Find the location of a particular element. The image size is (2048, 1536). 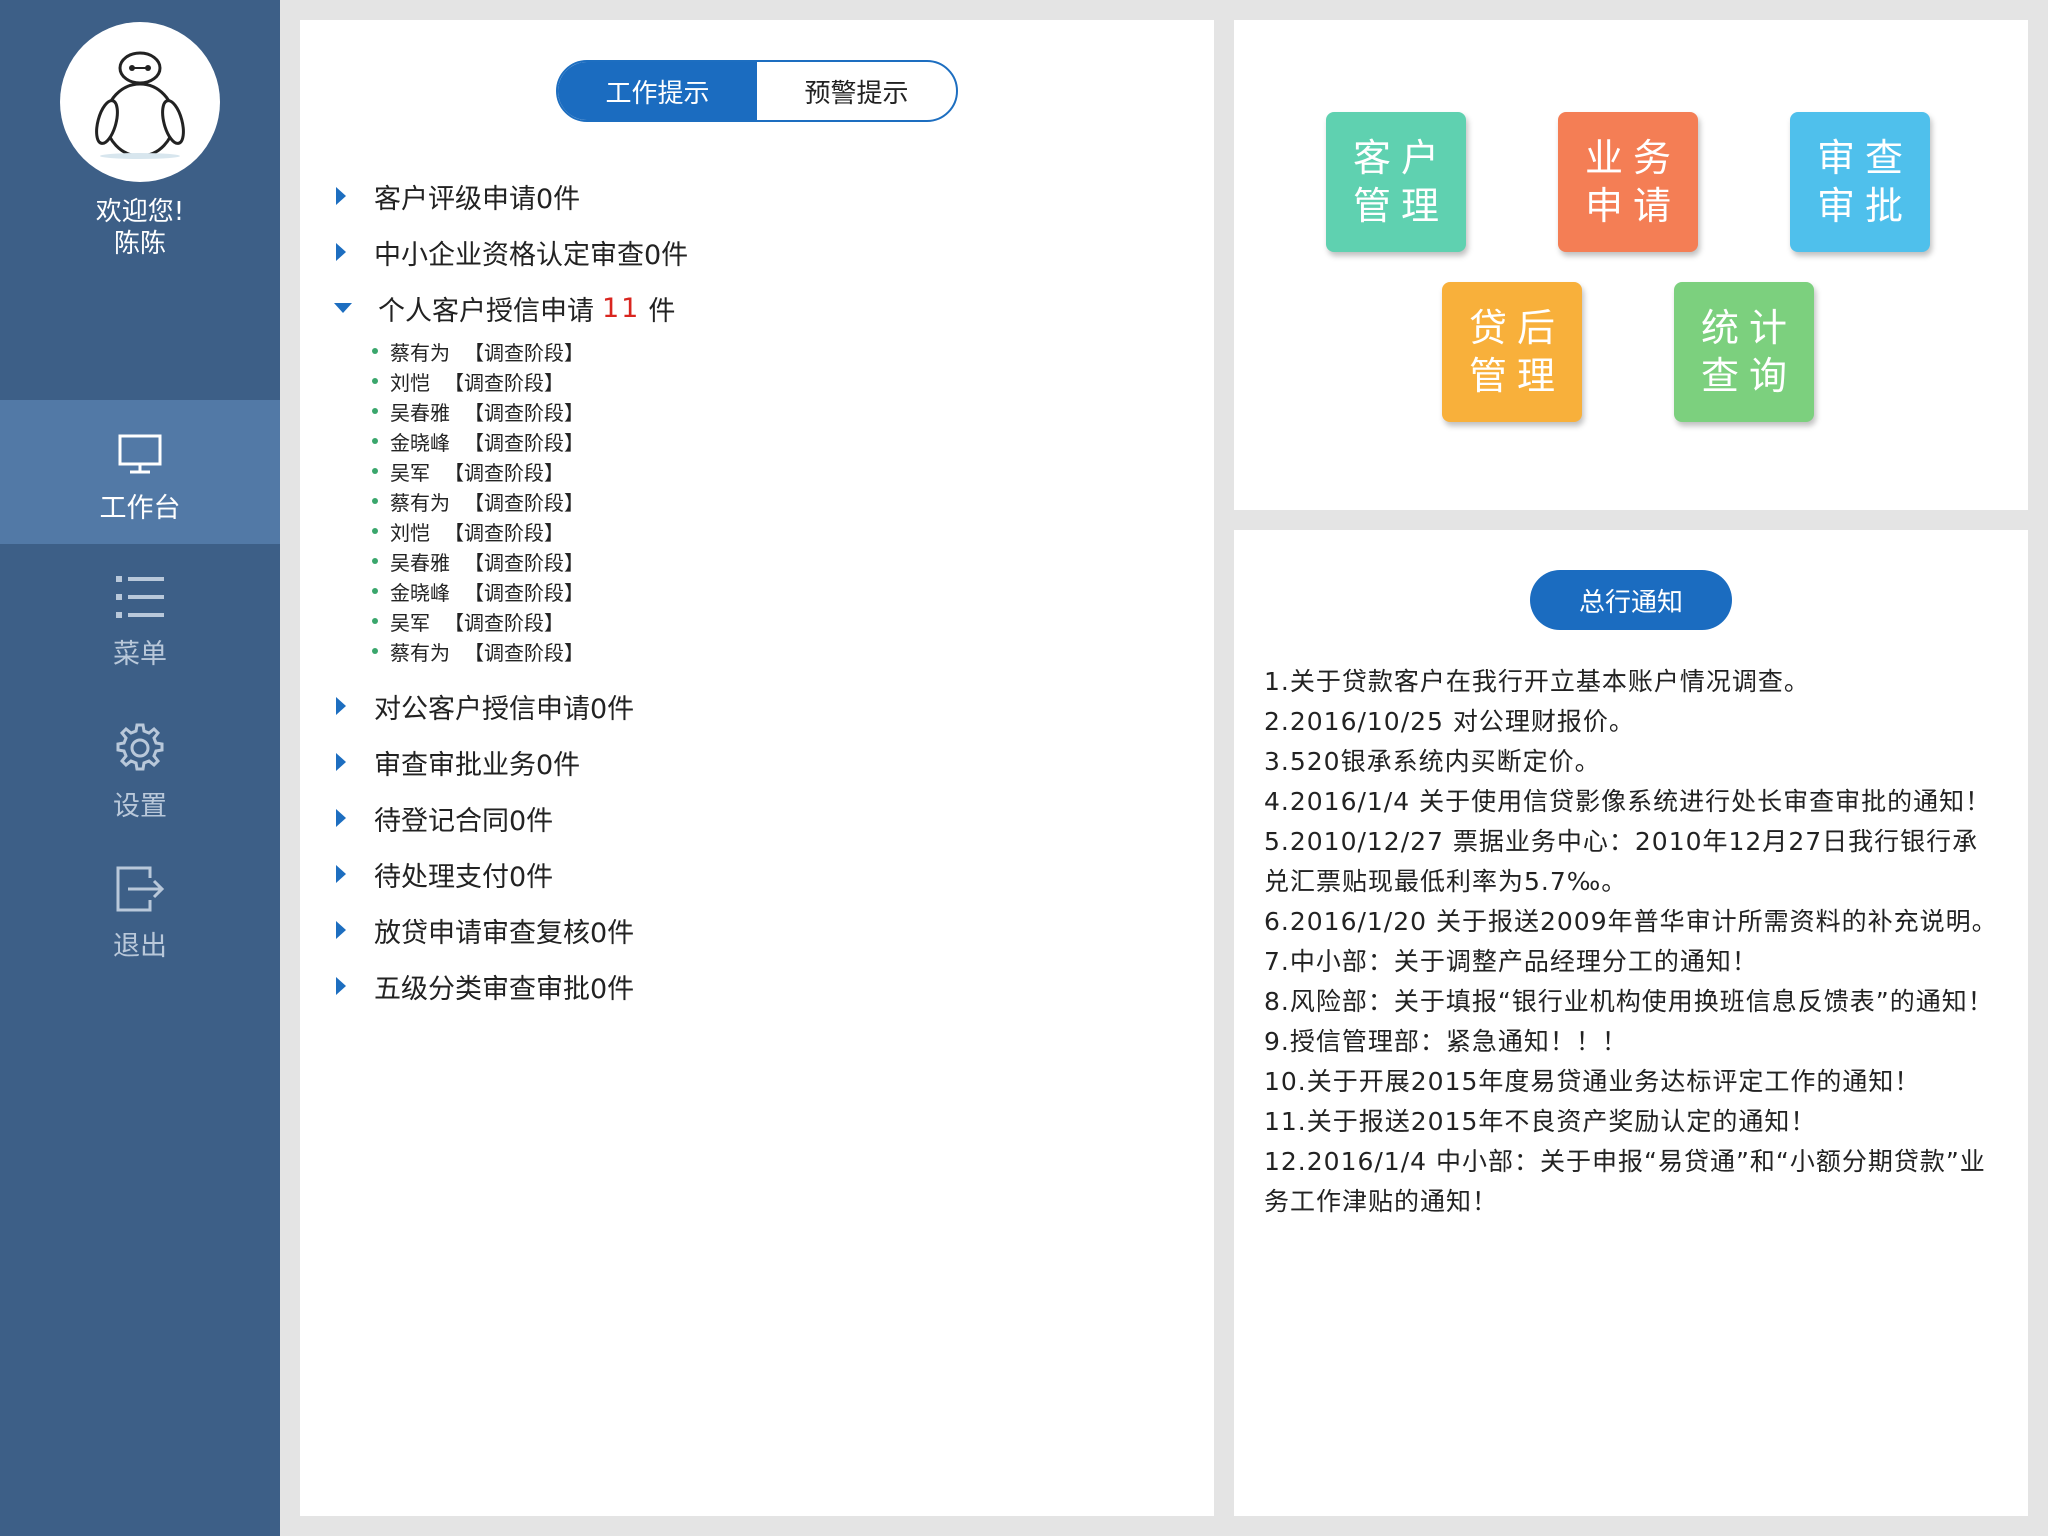

notice-item: 4.2016/1/4 关于使用信贷影像系统进行处长审查审批的通知！ is located at coordinates (1634, 802).